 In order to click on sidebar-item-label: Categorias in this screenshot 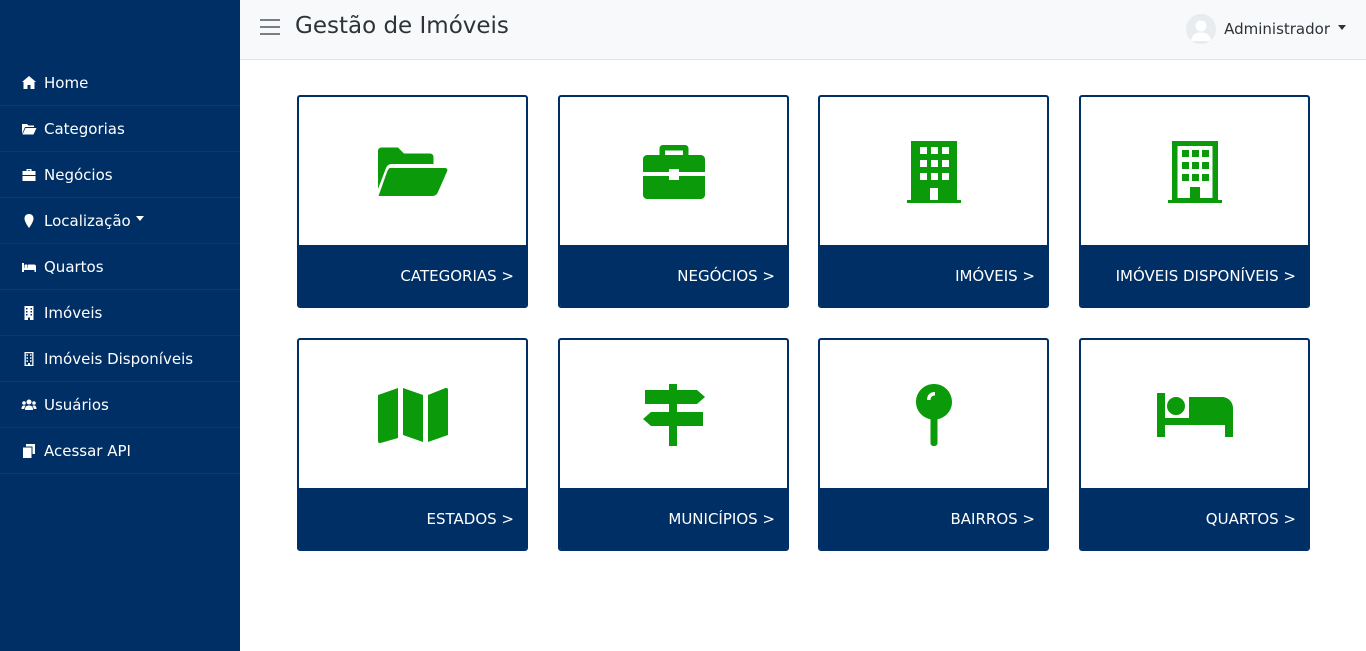, I will do `click(84, 128)`.